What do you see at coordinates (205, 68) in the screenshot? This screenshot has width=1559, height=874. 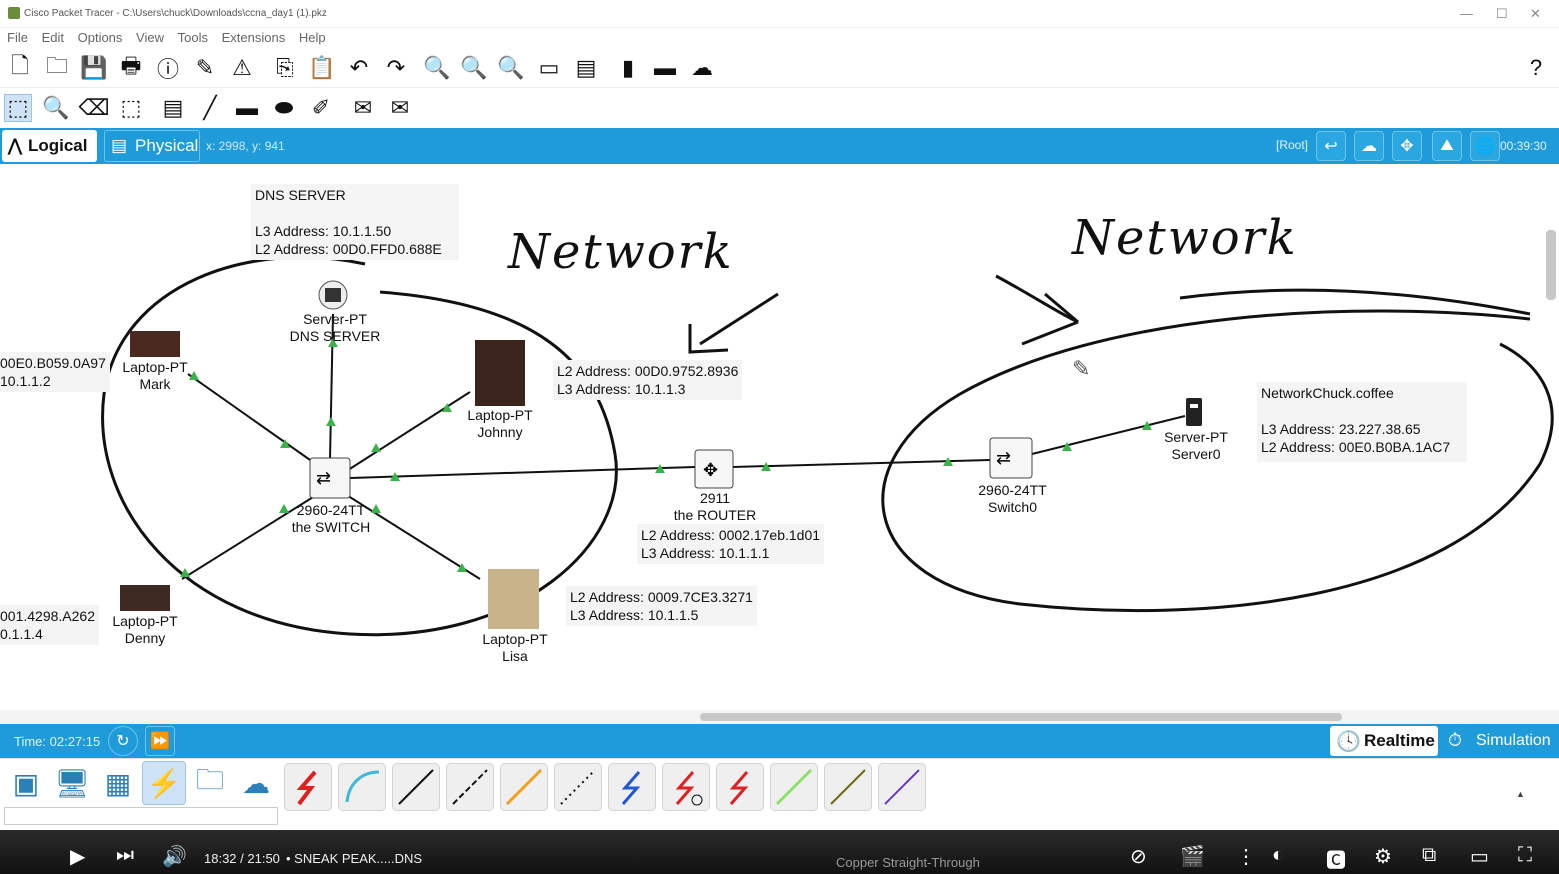 I see `activity-wizard-icon: ✎` at bounding box center [205, 68].